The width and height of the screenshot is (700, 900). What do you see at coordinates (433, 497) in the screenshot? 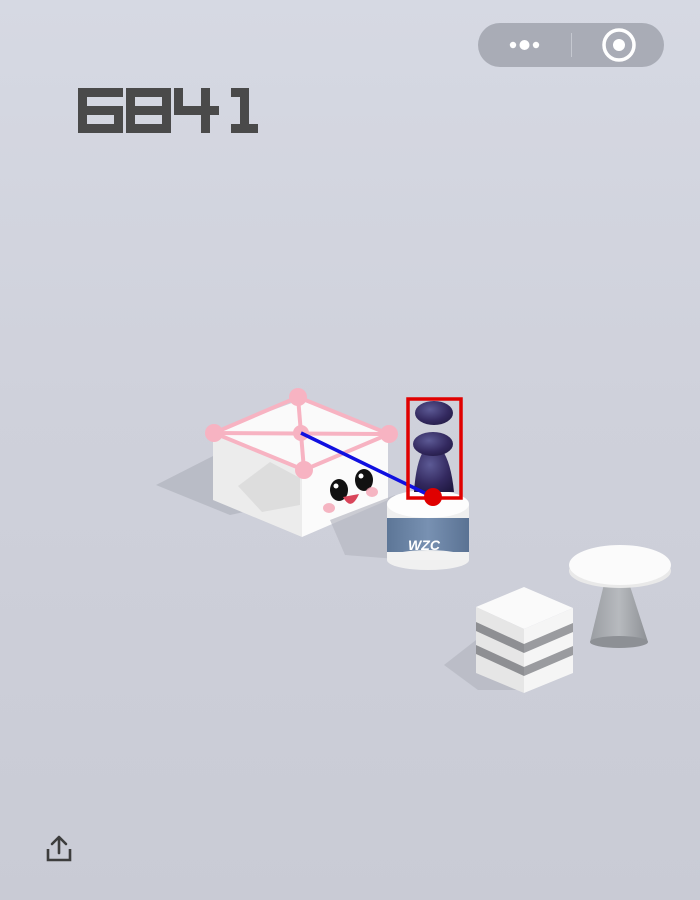
I see `player-anchor-point` at bounding box center [433, 497].